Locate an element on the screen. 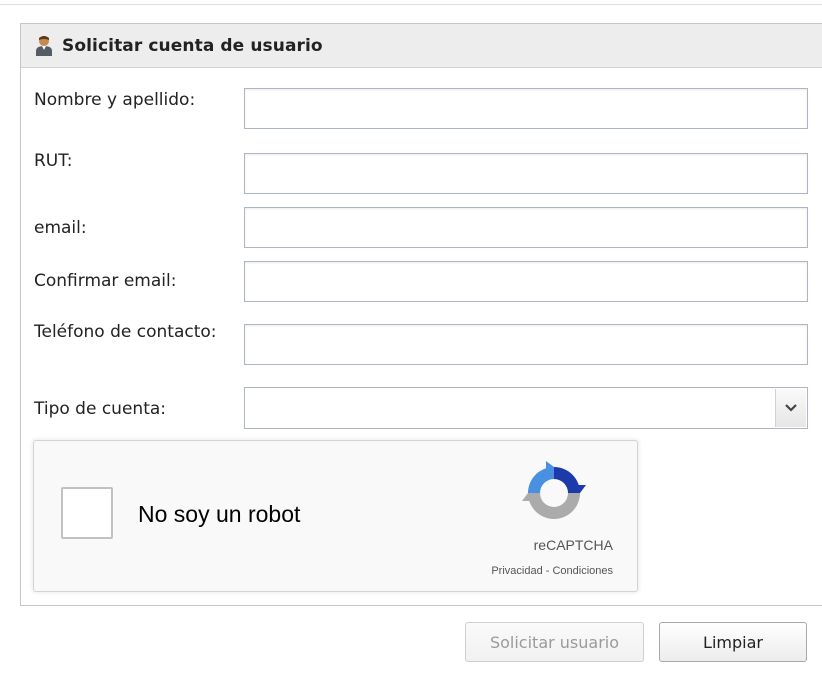 The image size is (822, 677). rut-label: RUT: is located at coordinates (53, 161).